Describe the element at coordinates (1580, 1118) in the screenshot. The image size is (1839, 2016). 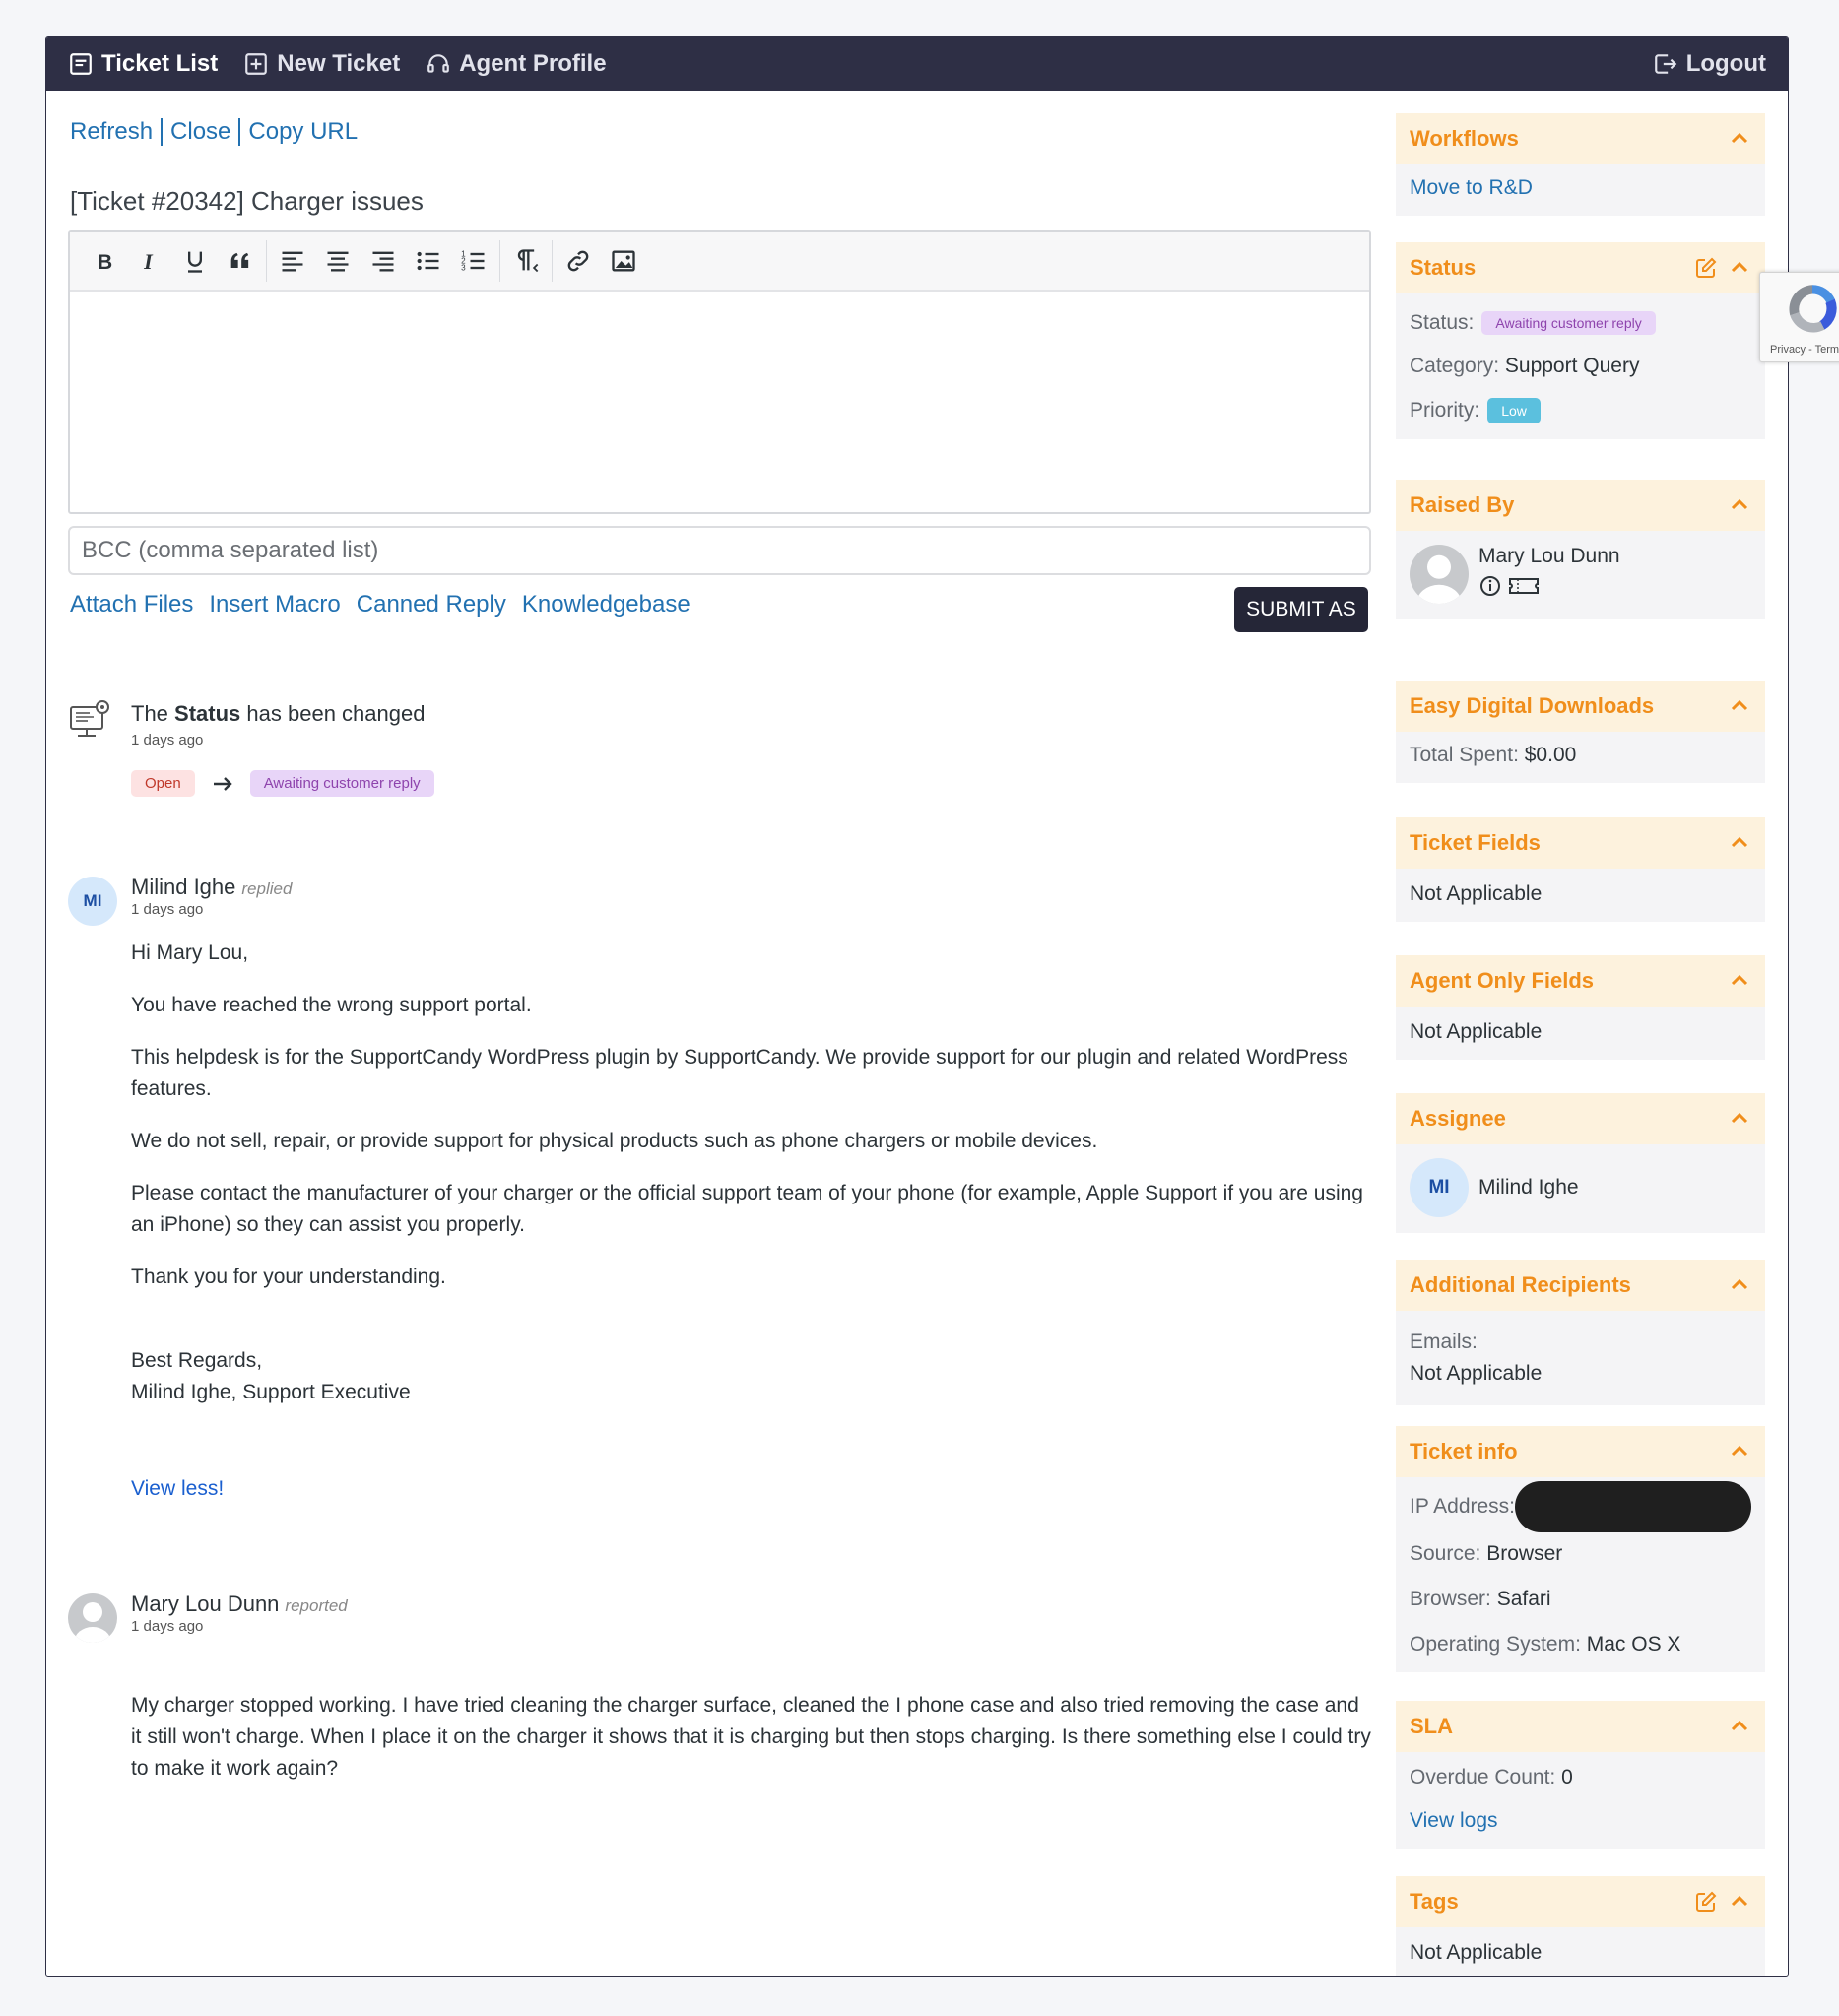
I see `widget-header: Assignee` at that location.